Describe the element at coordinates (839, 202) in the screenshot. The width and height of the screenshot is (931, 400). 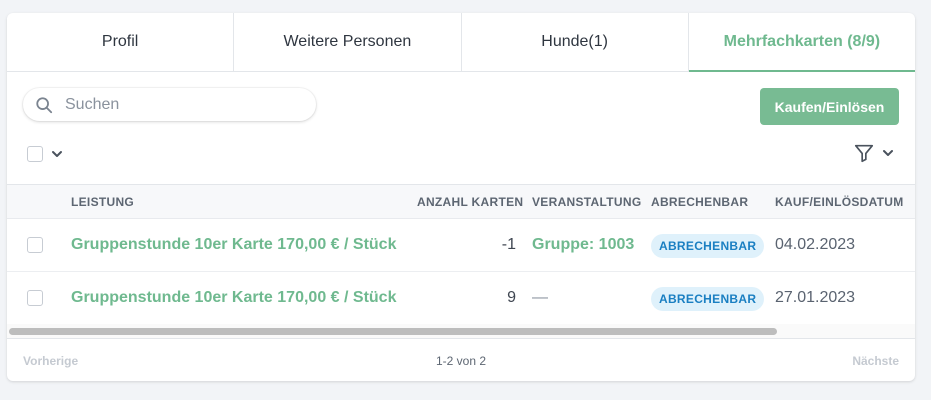
I see `column-header-date: KAUF/EINLÖSDATUM` at that location.